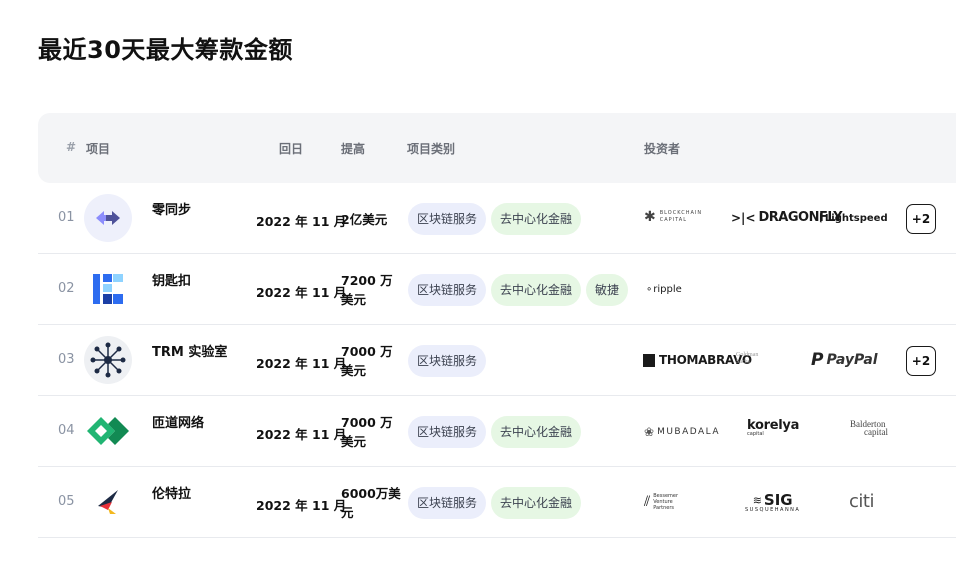  Describe the element at coordinates (66, 359) in the screenshot. I see `row-index: 03` at that location.